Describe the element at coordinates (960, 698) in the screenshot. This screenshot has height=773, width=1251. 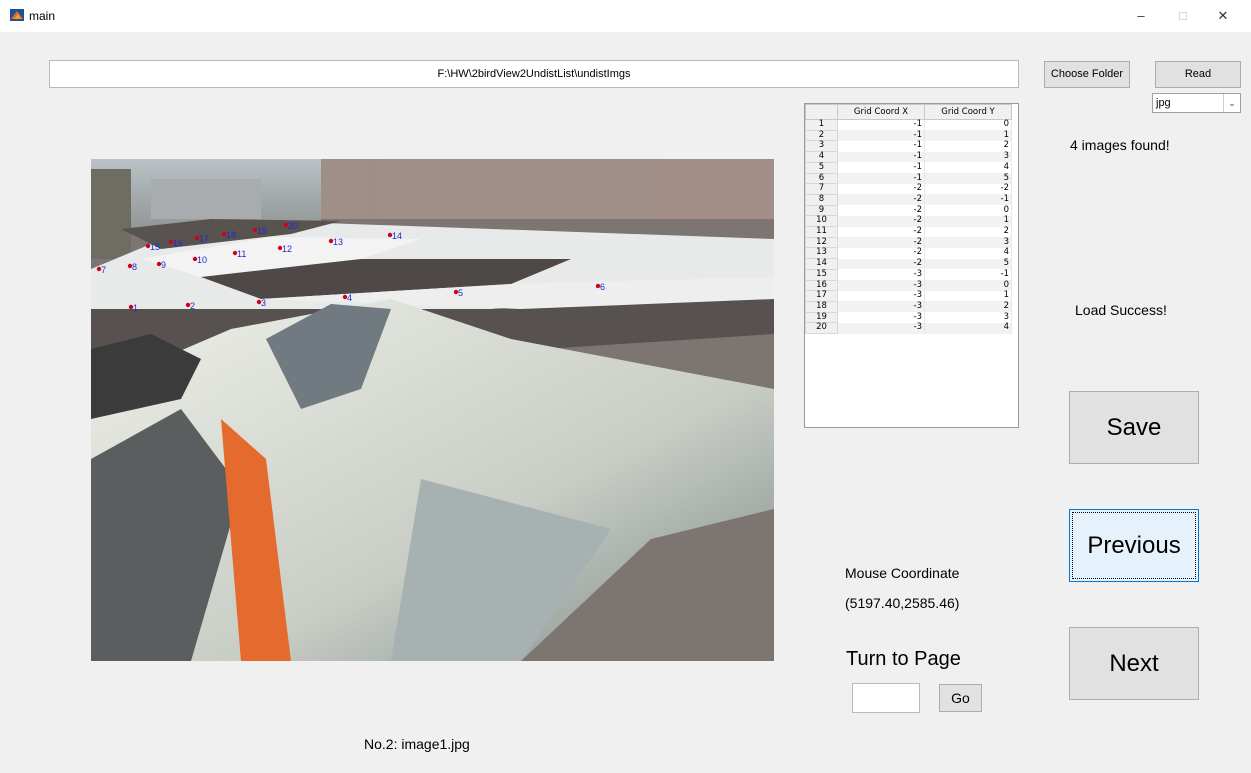
I see `go-button: Go` at that location.